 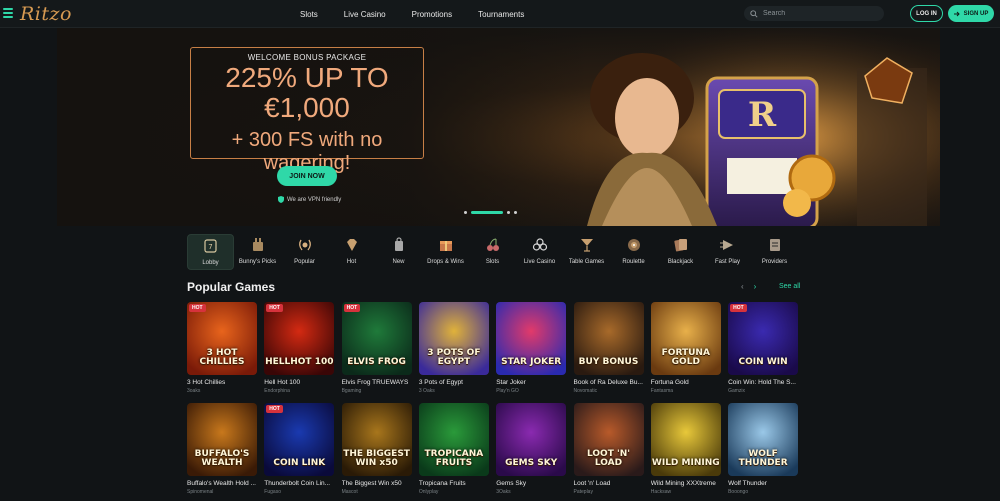 What do you see at coordinates (686, 382) in the screenshot?
I see `game-name: Fortuna Gold` at bounding box center [686, 382].